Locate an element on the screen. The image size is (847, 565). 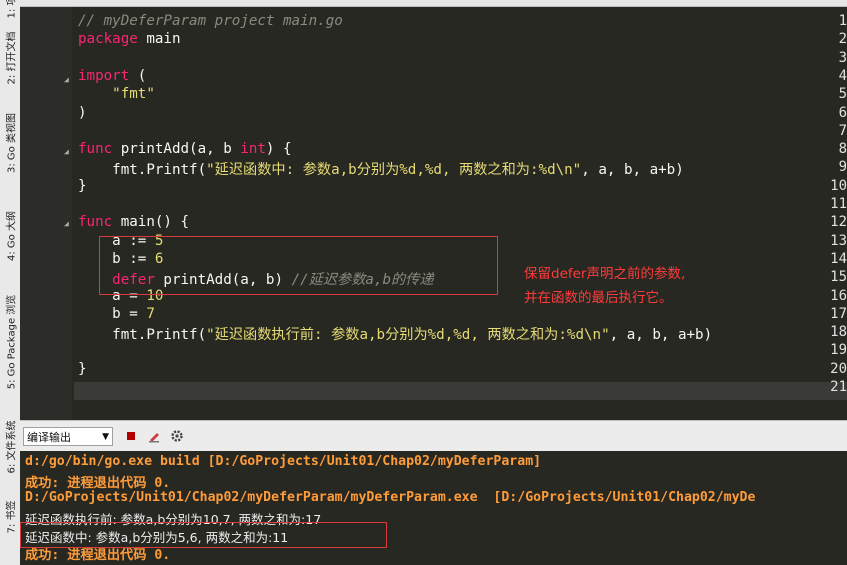
output-type-label: 编译输出 is located at coordinates (49, 437).